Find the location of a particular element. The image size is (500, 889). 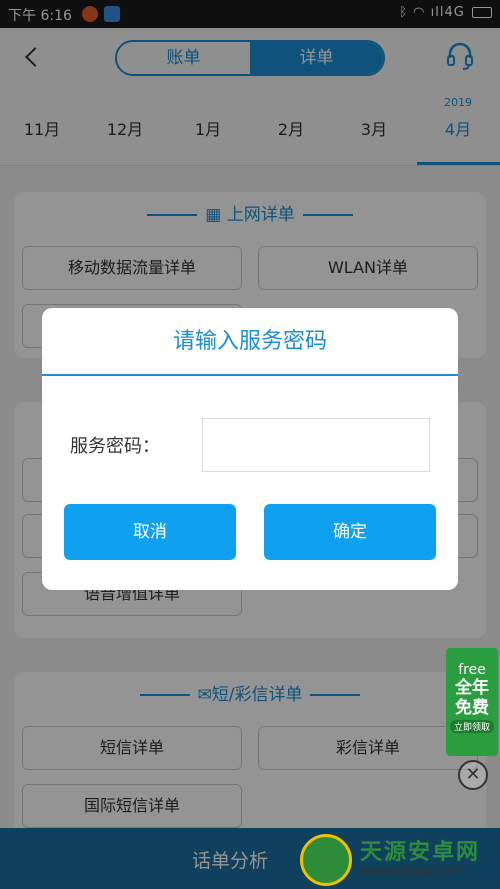

ad-line2: 免费 is located at coordinates (472, 708).